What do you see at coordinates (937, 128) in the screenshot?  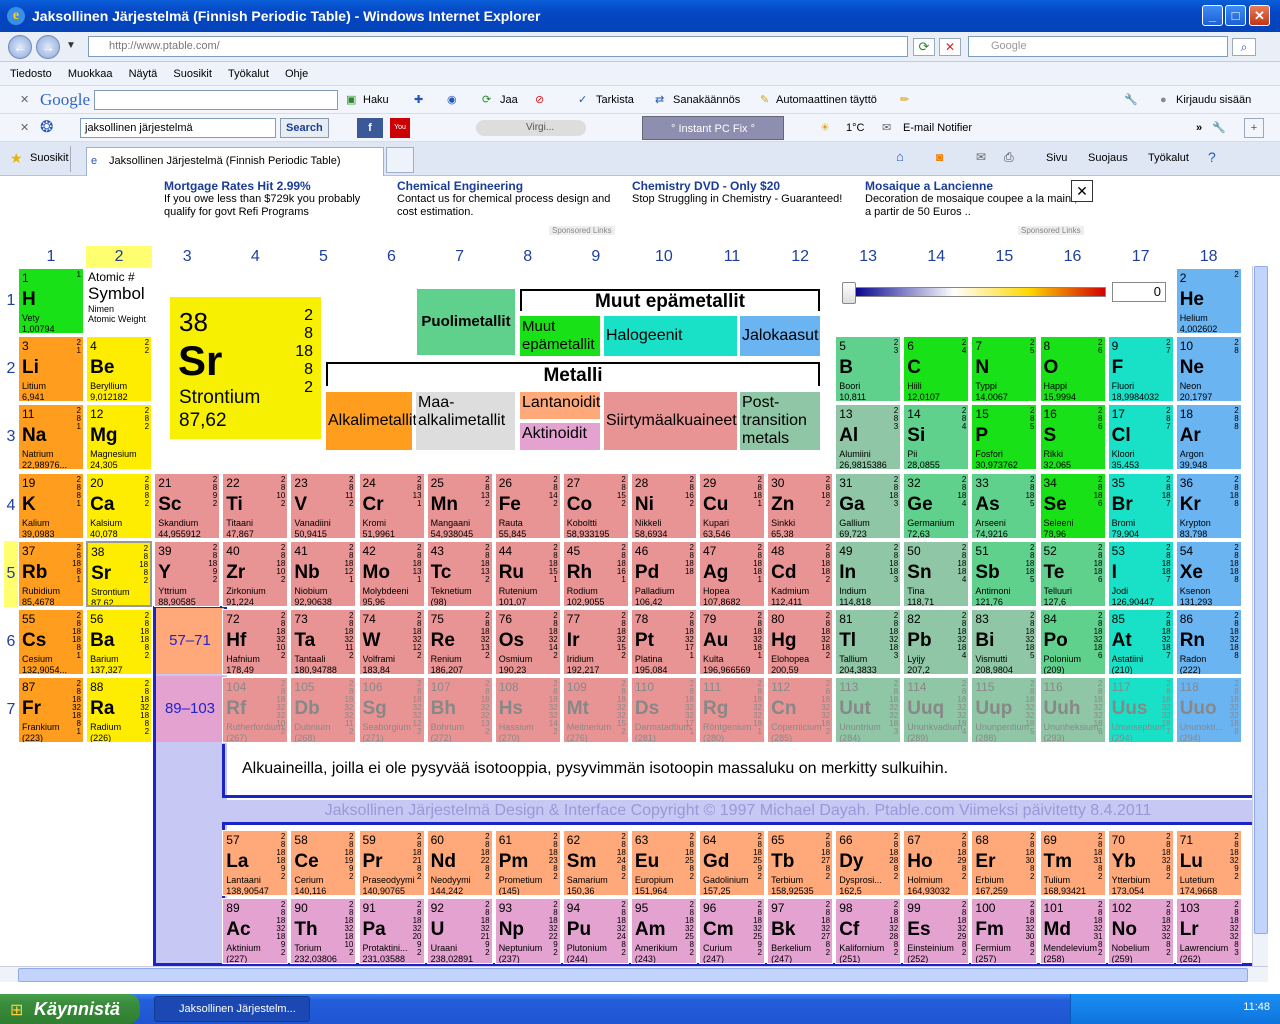 I see `email-notifier-button: E-mail Notifier` at bounding box center [937, 128].